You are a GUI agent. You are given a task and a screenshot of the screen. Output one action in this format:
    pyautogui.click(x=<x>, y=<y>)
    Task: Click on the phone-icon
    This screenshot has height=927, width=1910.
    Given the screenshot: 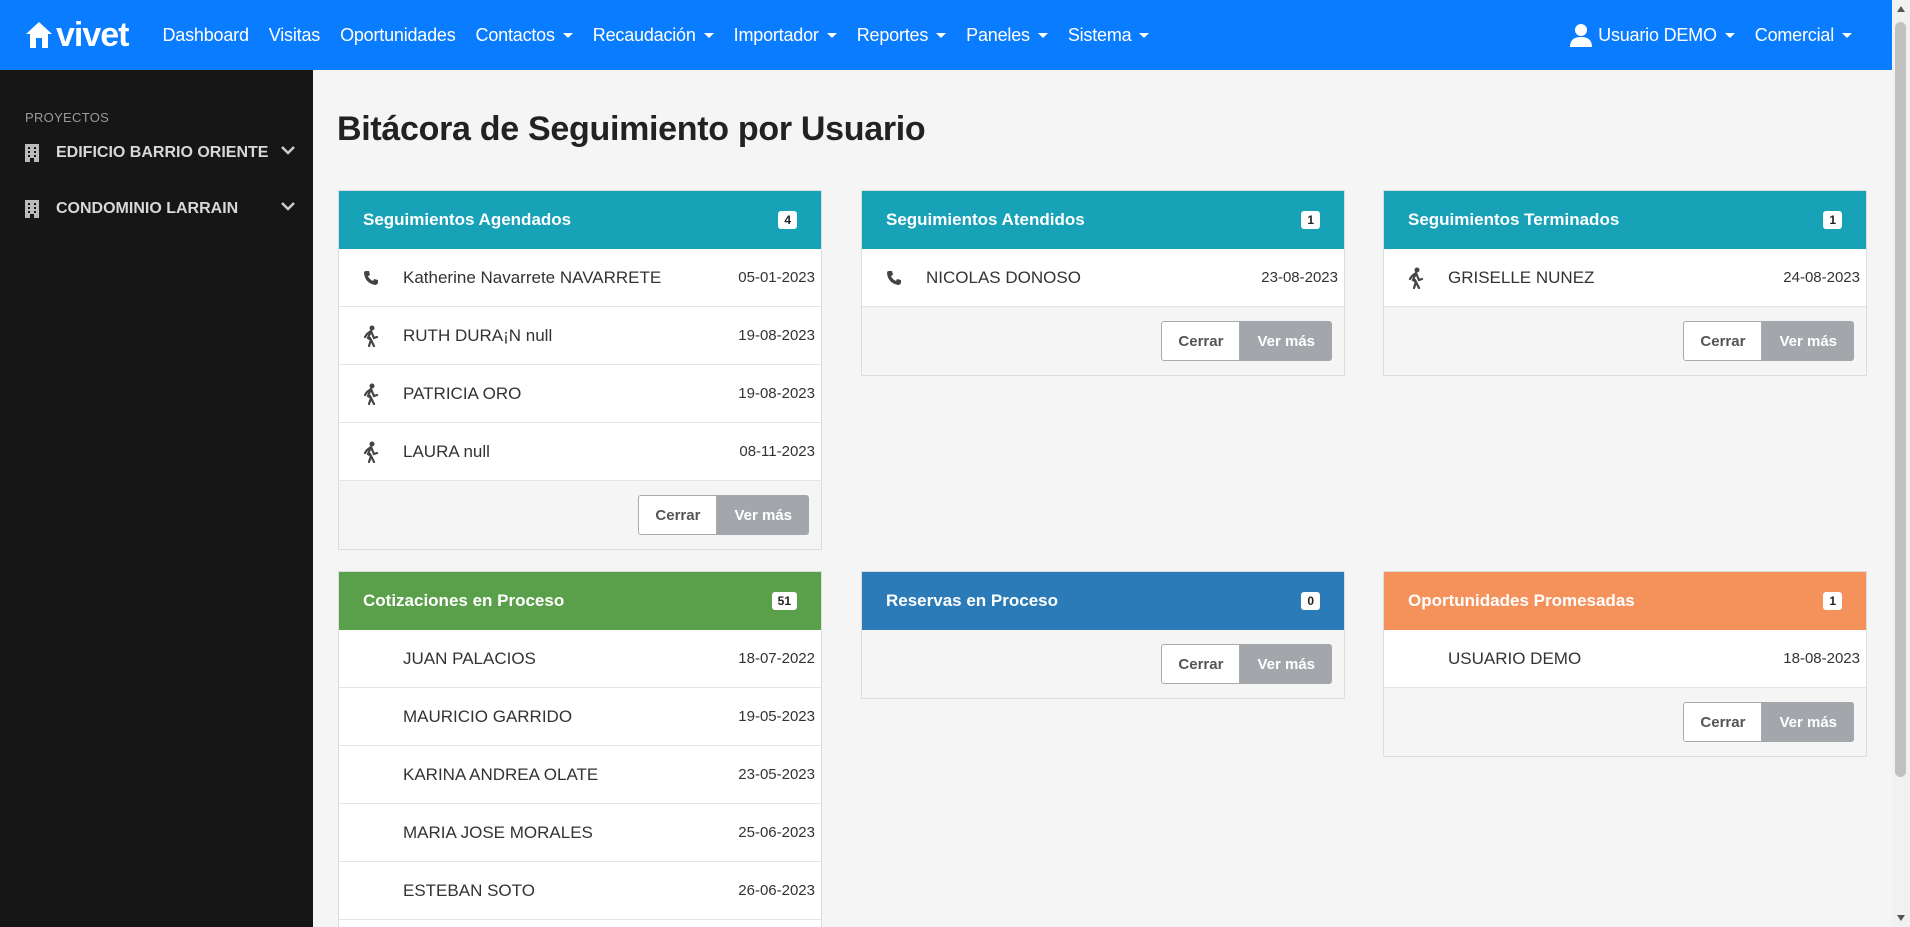 What is the action you would take?
    pyautogui.click(x=371, y=278)
    